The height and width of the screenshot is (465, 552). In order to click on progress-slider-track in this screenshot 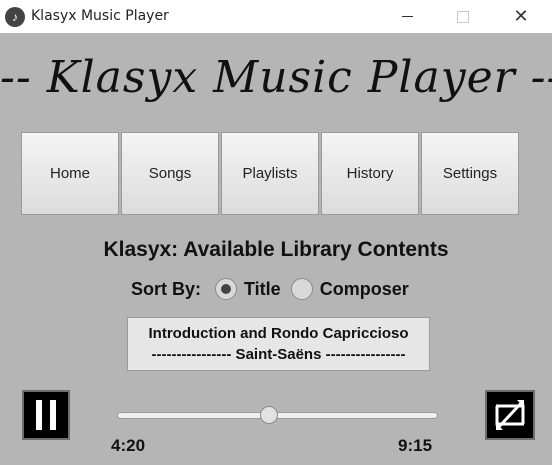, I will do `click(277, 415)`.